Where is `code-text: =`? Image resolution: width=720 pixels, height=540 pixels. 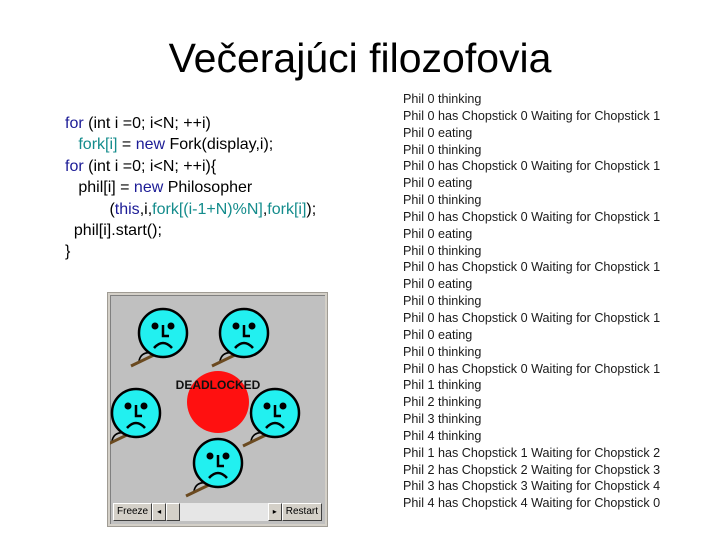 code-text: = is located at coordinates (126, 145).